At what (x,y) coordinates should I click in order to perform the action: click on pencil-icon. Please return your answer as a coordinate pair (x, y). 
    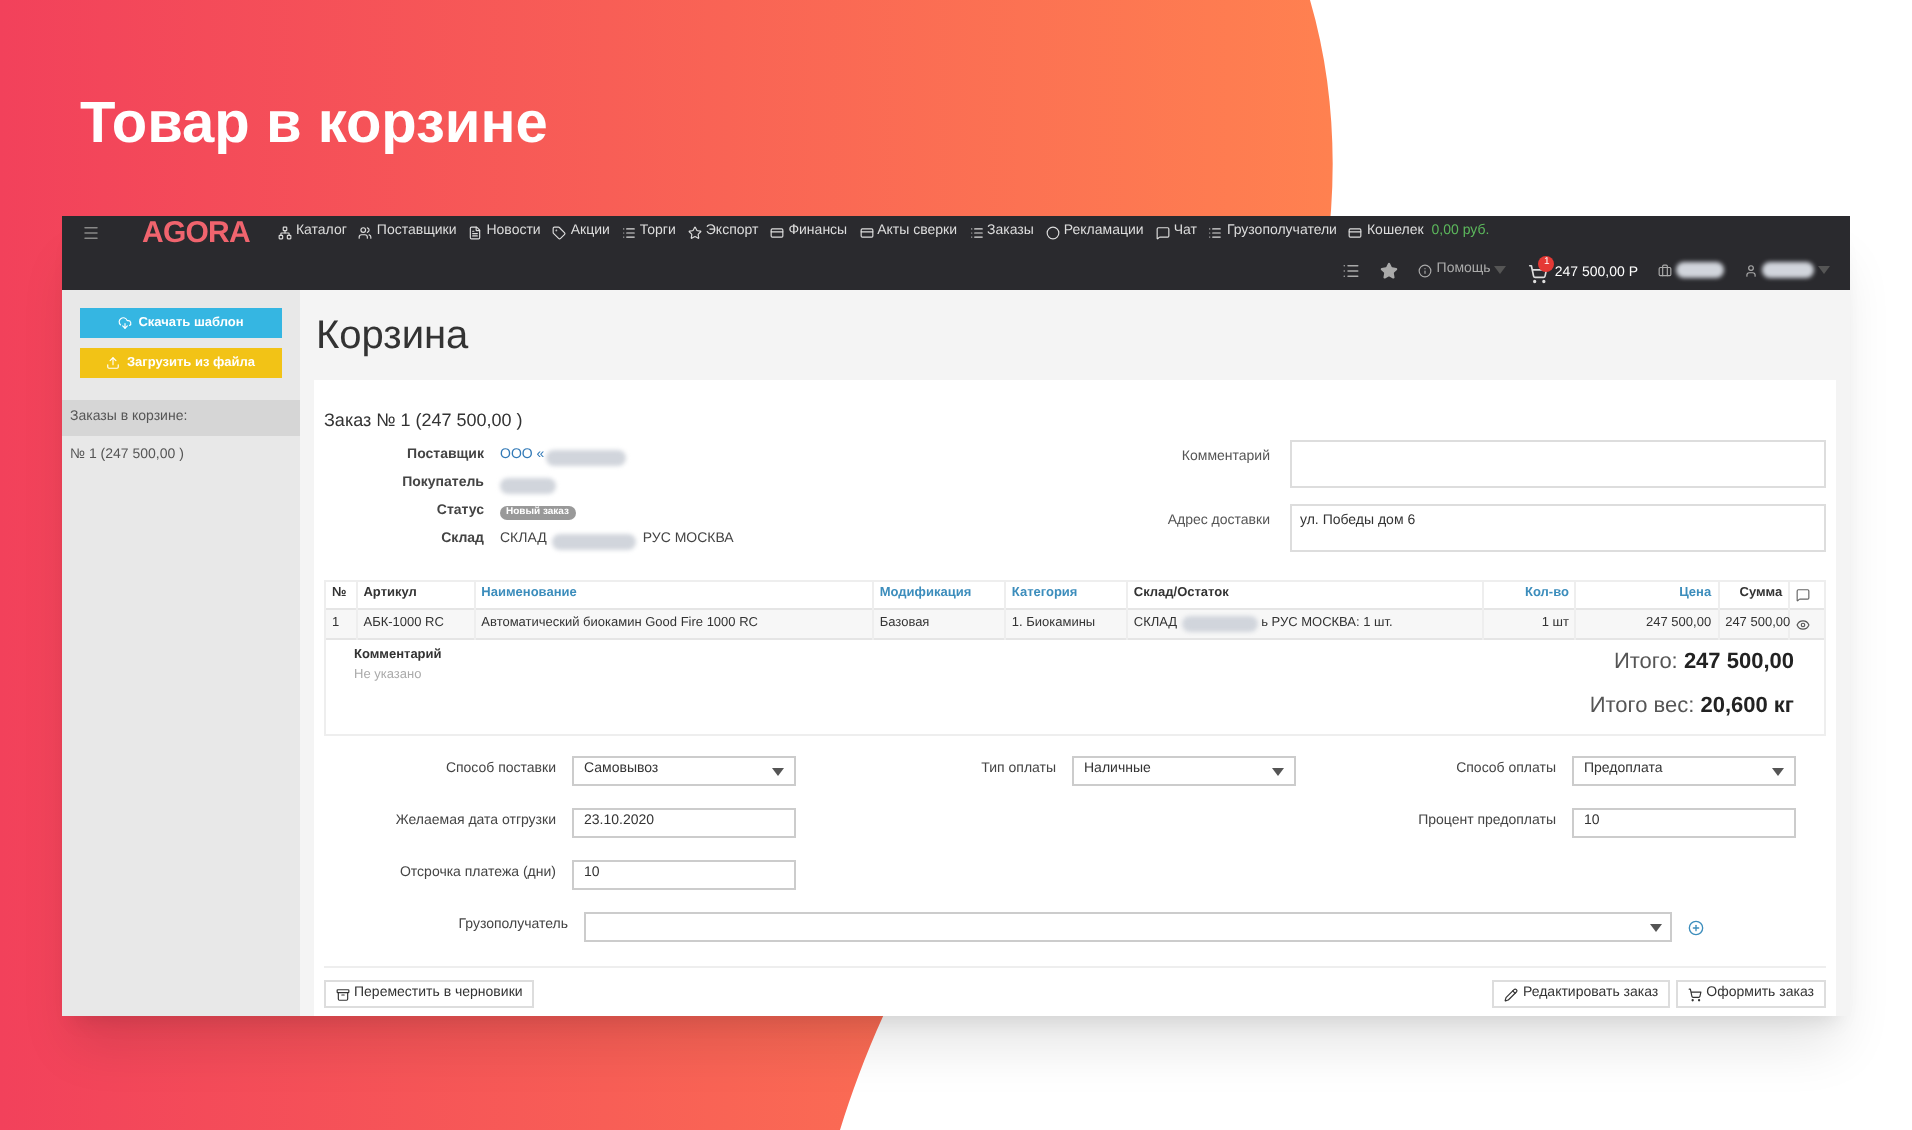
    Looking at the image, I should click on (1511, 994).